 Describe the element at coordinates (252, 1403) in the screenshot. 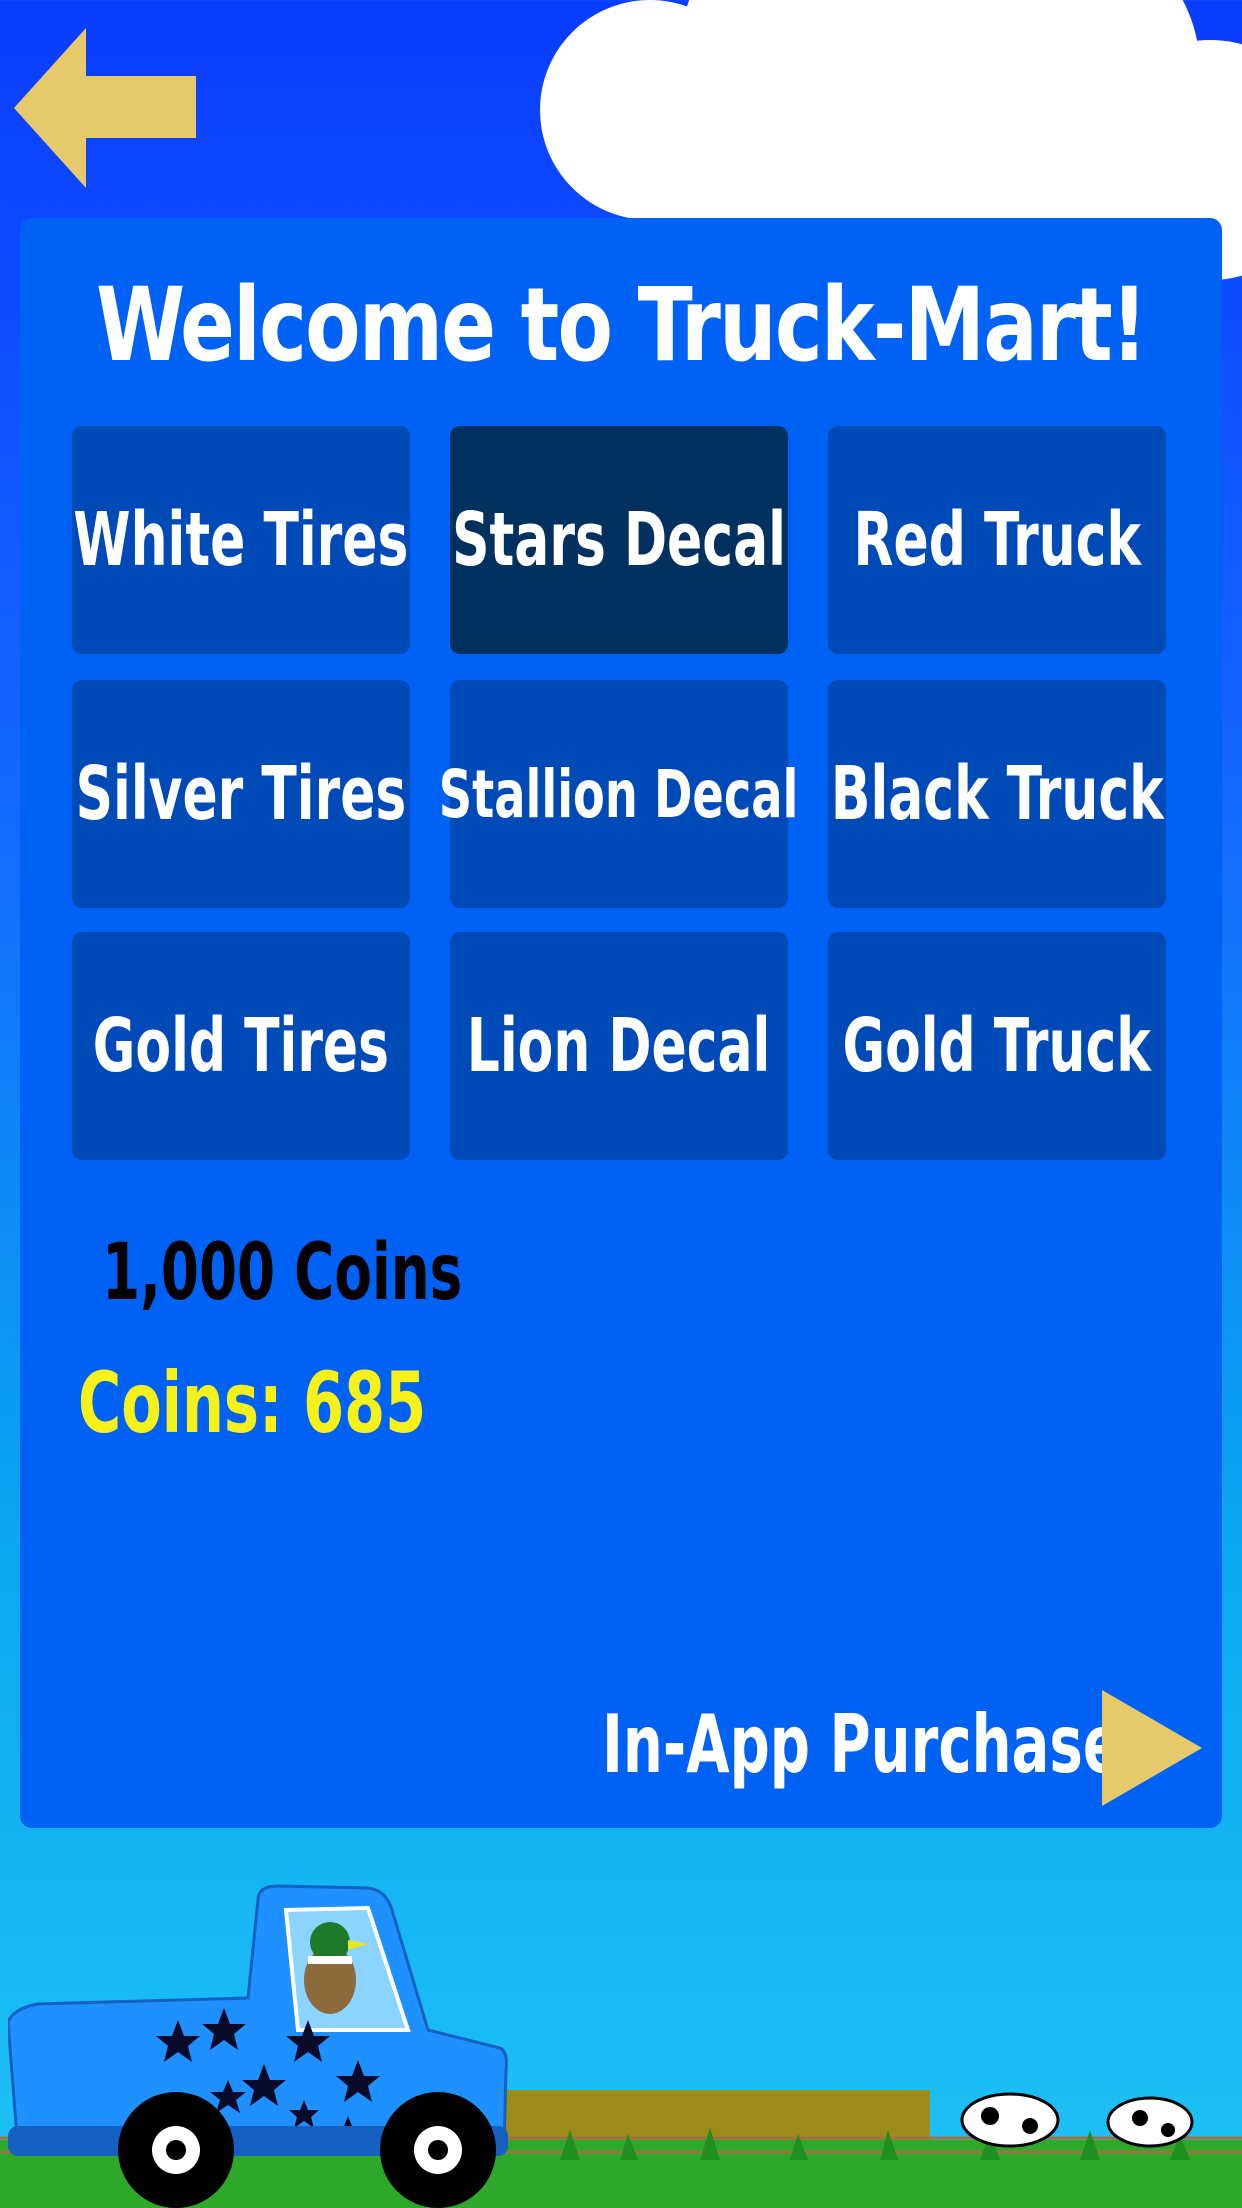

I see `coin-balance: Coins: 685` at that location.